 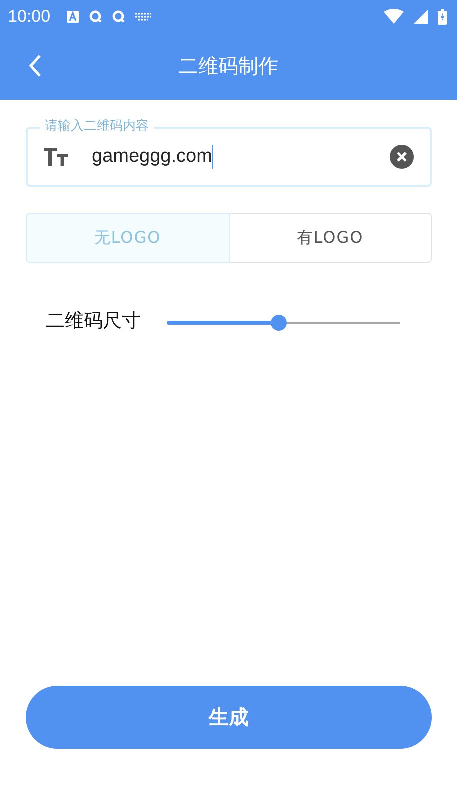 What do you see at coordinates (93, 321) in the screenshot?
I see `size-label: 二维码尺寸` at bounding box center [93, 321].